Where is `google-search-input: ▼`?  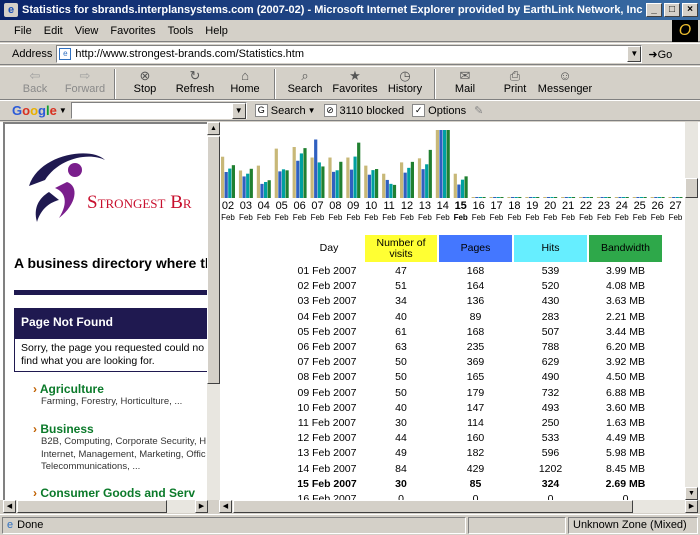
google-search-input: ▼ is located at coordinates (158, 110).